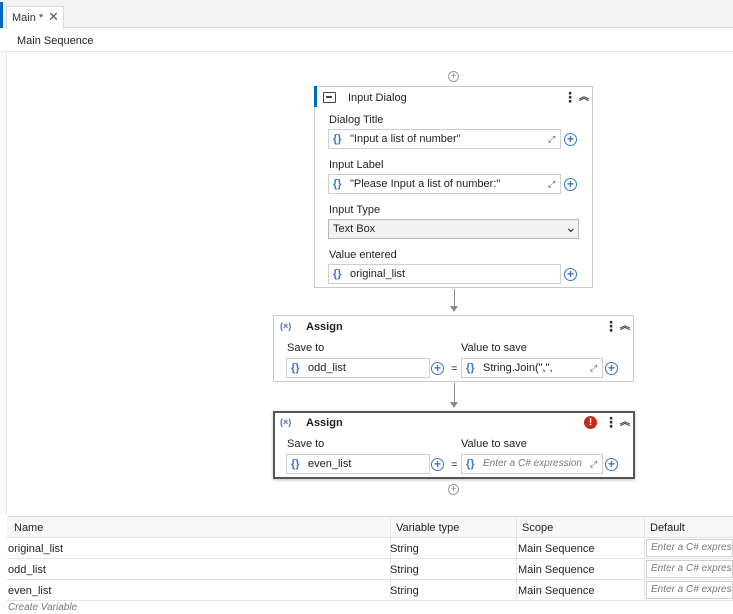 The width and height of the screenshot is (733, 614). Describe the element at coordinates (55, 41) in the screenshot. I see `breadcrumb: Main Sequence` at that location.